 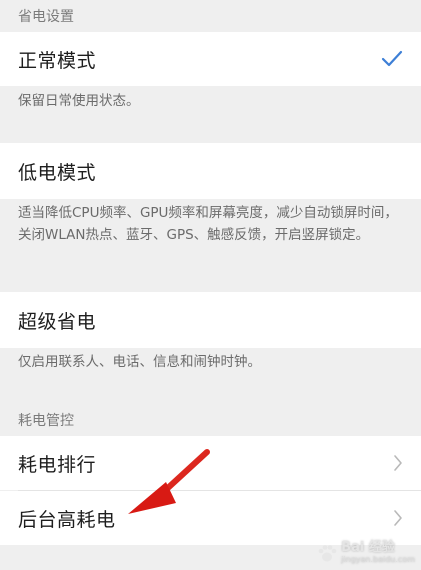 I want to click on mode-super-saver-description: 仅启用联系人、电话、信息和闹钟时钟。, so click(x=139, y=362).